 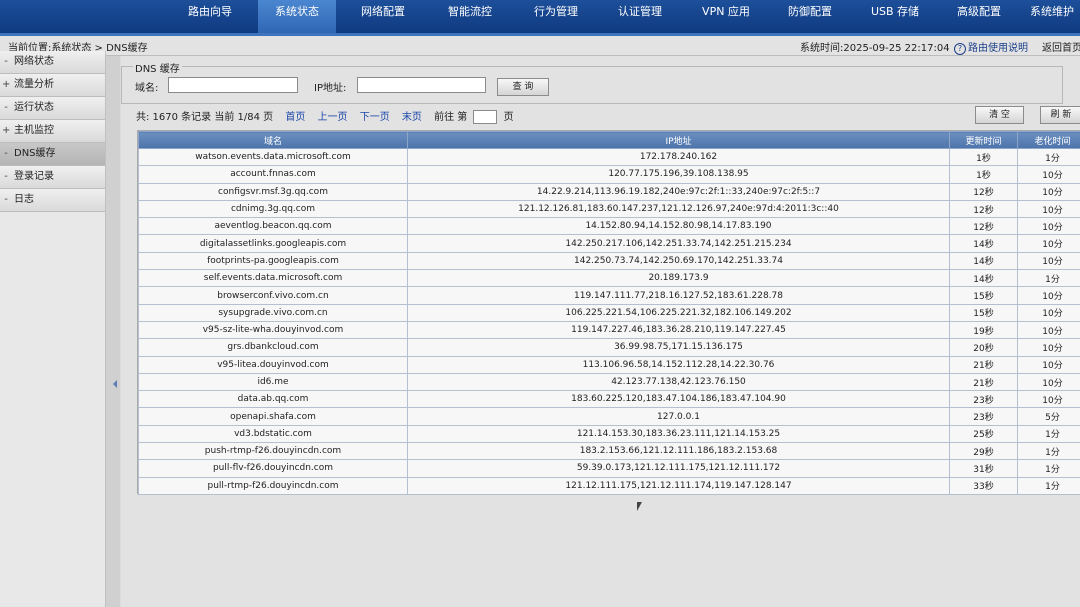 What do you see at coordinates (998, 48) in the screenshot?
I see `help-label: 路由使用说明` at bounding box center [998, 48].